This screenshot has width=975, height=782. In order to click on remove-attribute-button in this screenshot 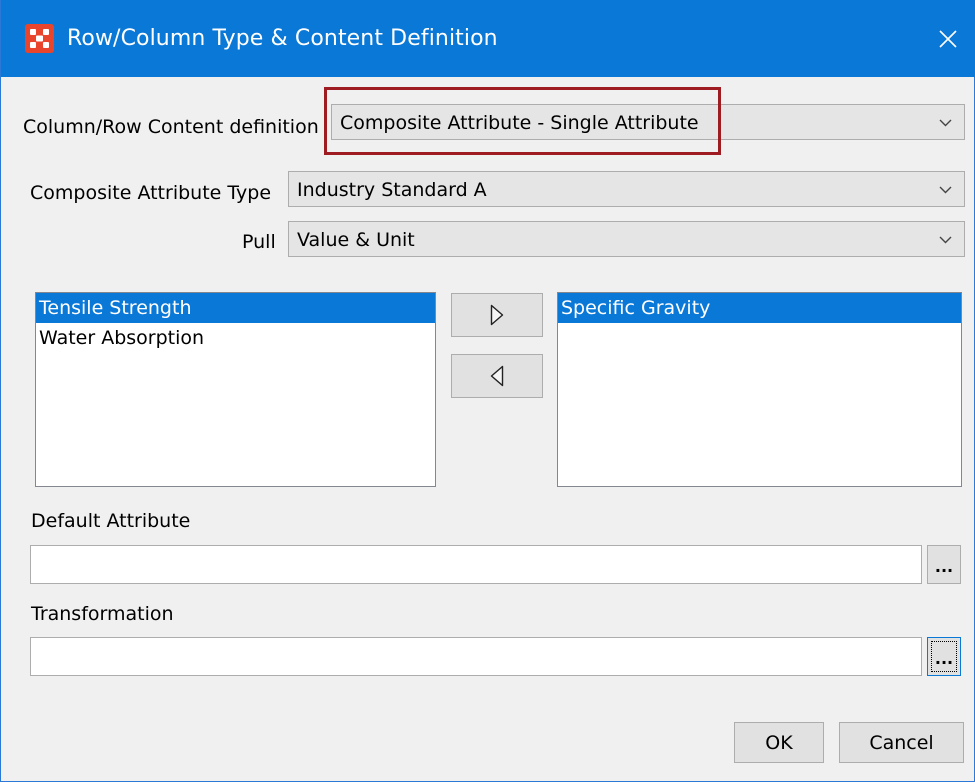, I will do `click(497, 376)`.